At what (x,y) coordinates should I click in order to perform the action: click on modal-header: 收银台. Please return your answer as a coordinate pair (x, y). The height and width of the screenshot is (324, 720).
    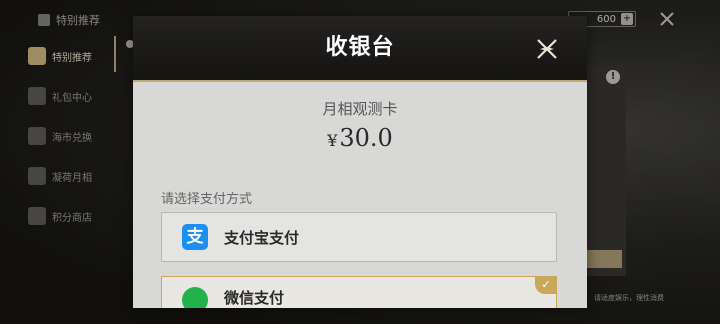
    Looking at the image, I should click on (360, 49).